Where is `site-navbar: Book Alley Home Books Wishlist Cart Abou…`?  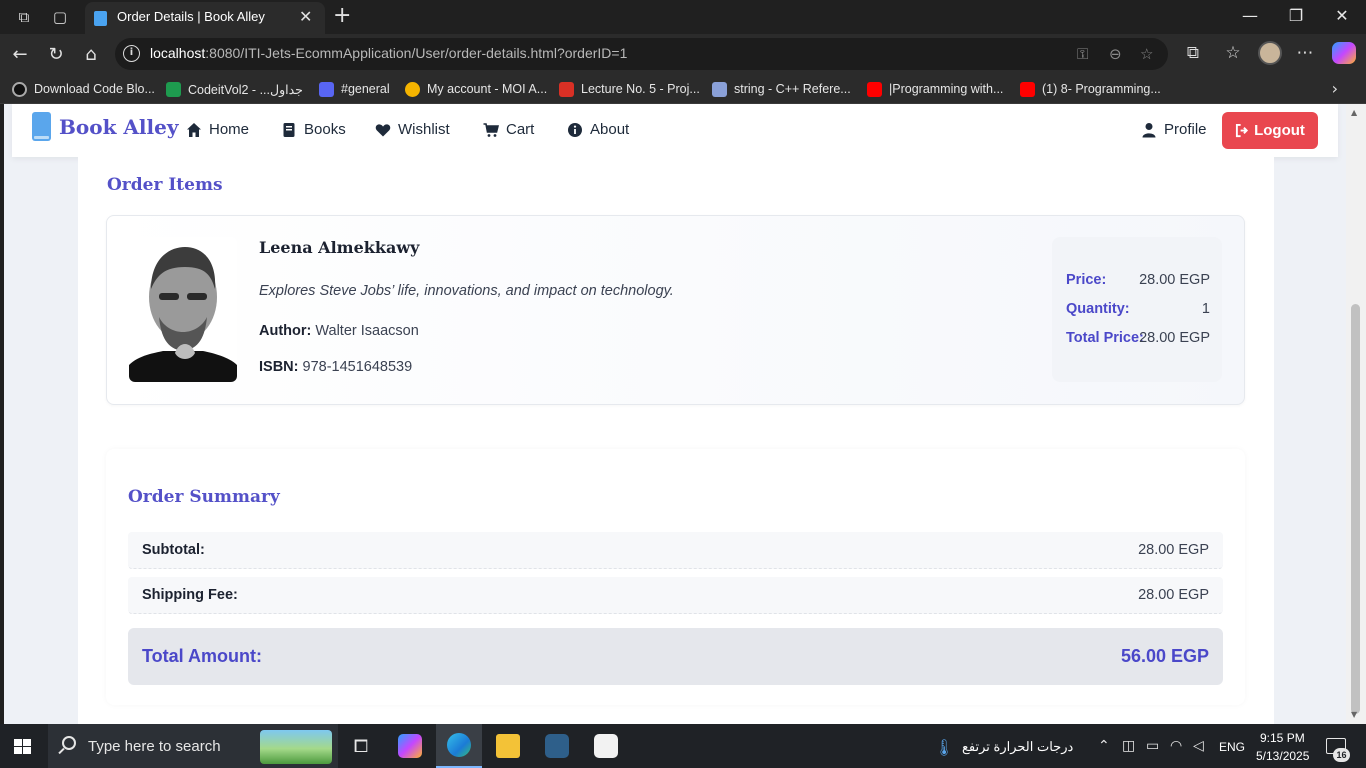 site-navbar: Book Alley Home Books Wishlist Cart Abou… is located at coordinates (675, 130).